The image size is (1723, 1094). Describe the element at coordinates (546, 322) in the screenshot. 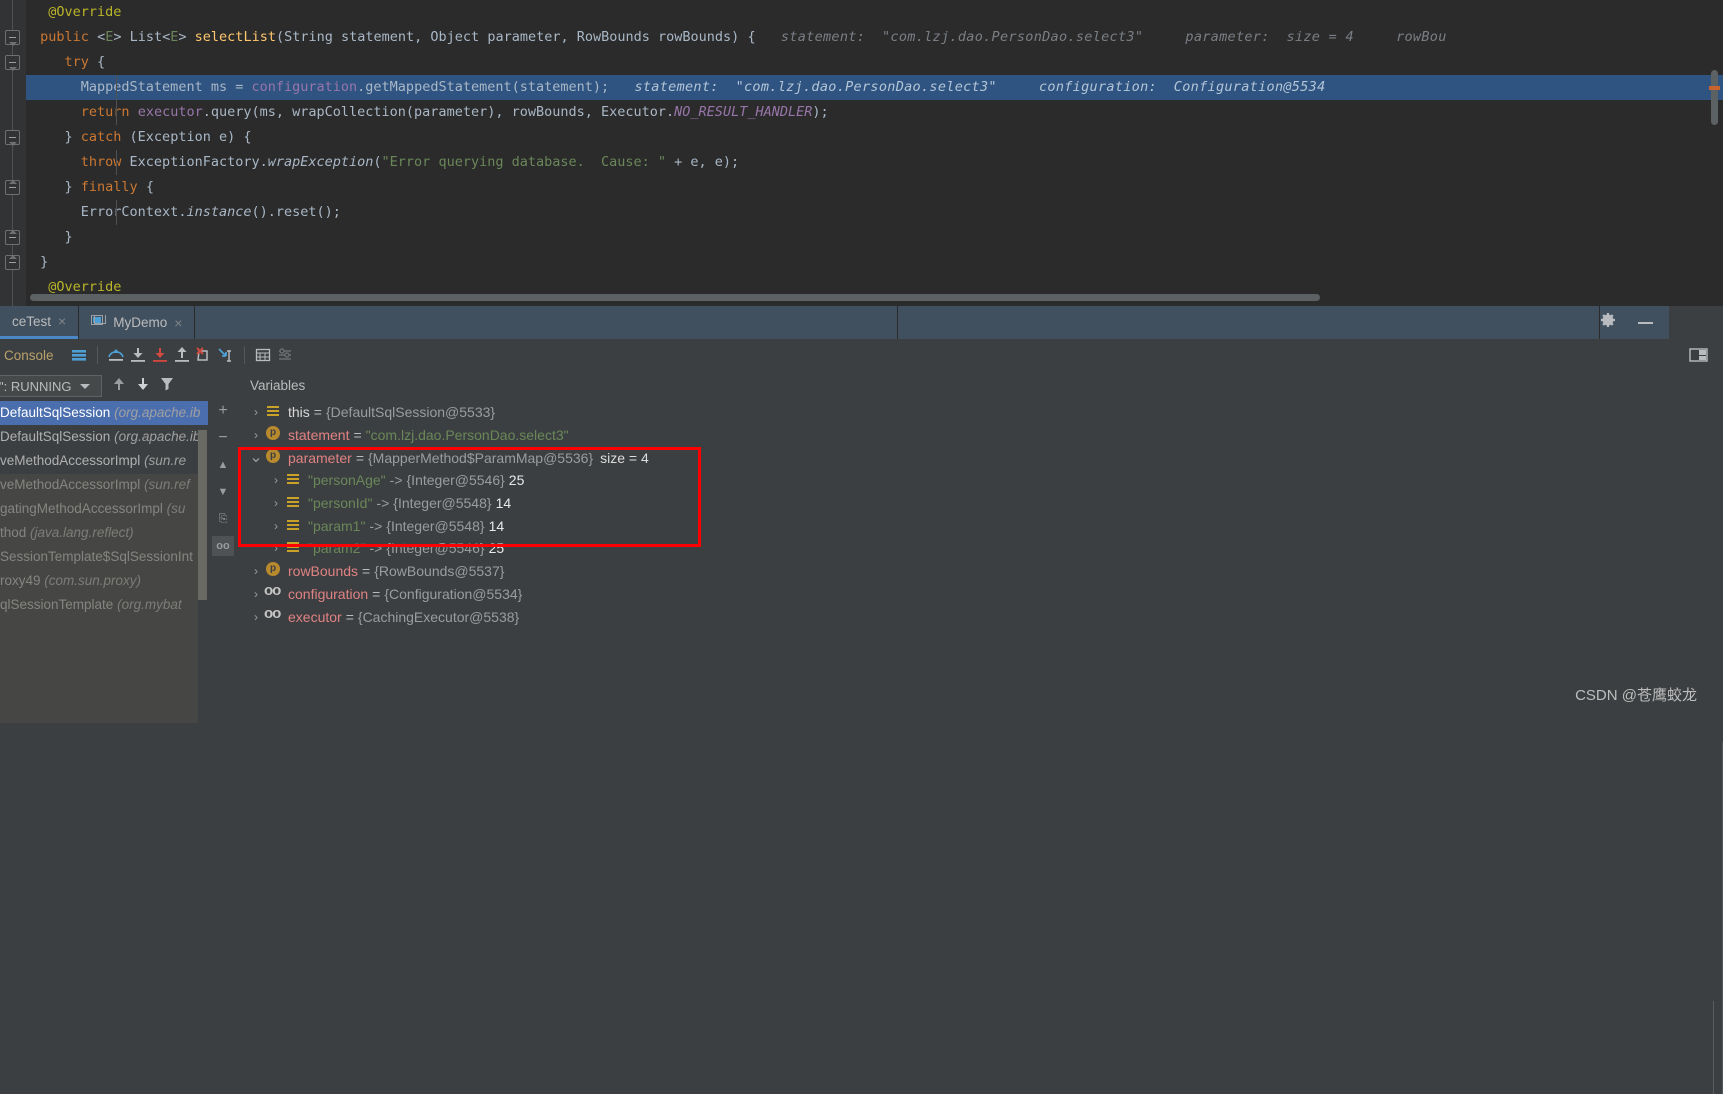

I see `tabbar-filler` at that location.